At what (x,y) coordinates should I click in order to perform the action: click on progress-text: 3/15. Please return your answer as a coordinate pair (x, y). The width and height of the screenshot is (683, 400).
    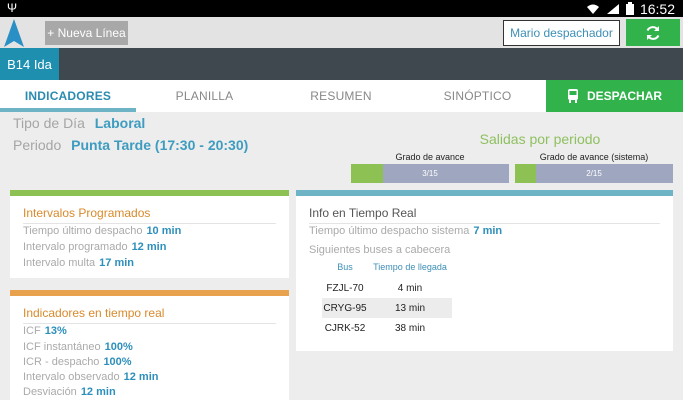
    Looking at the image, I should click on (430, 173).